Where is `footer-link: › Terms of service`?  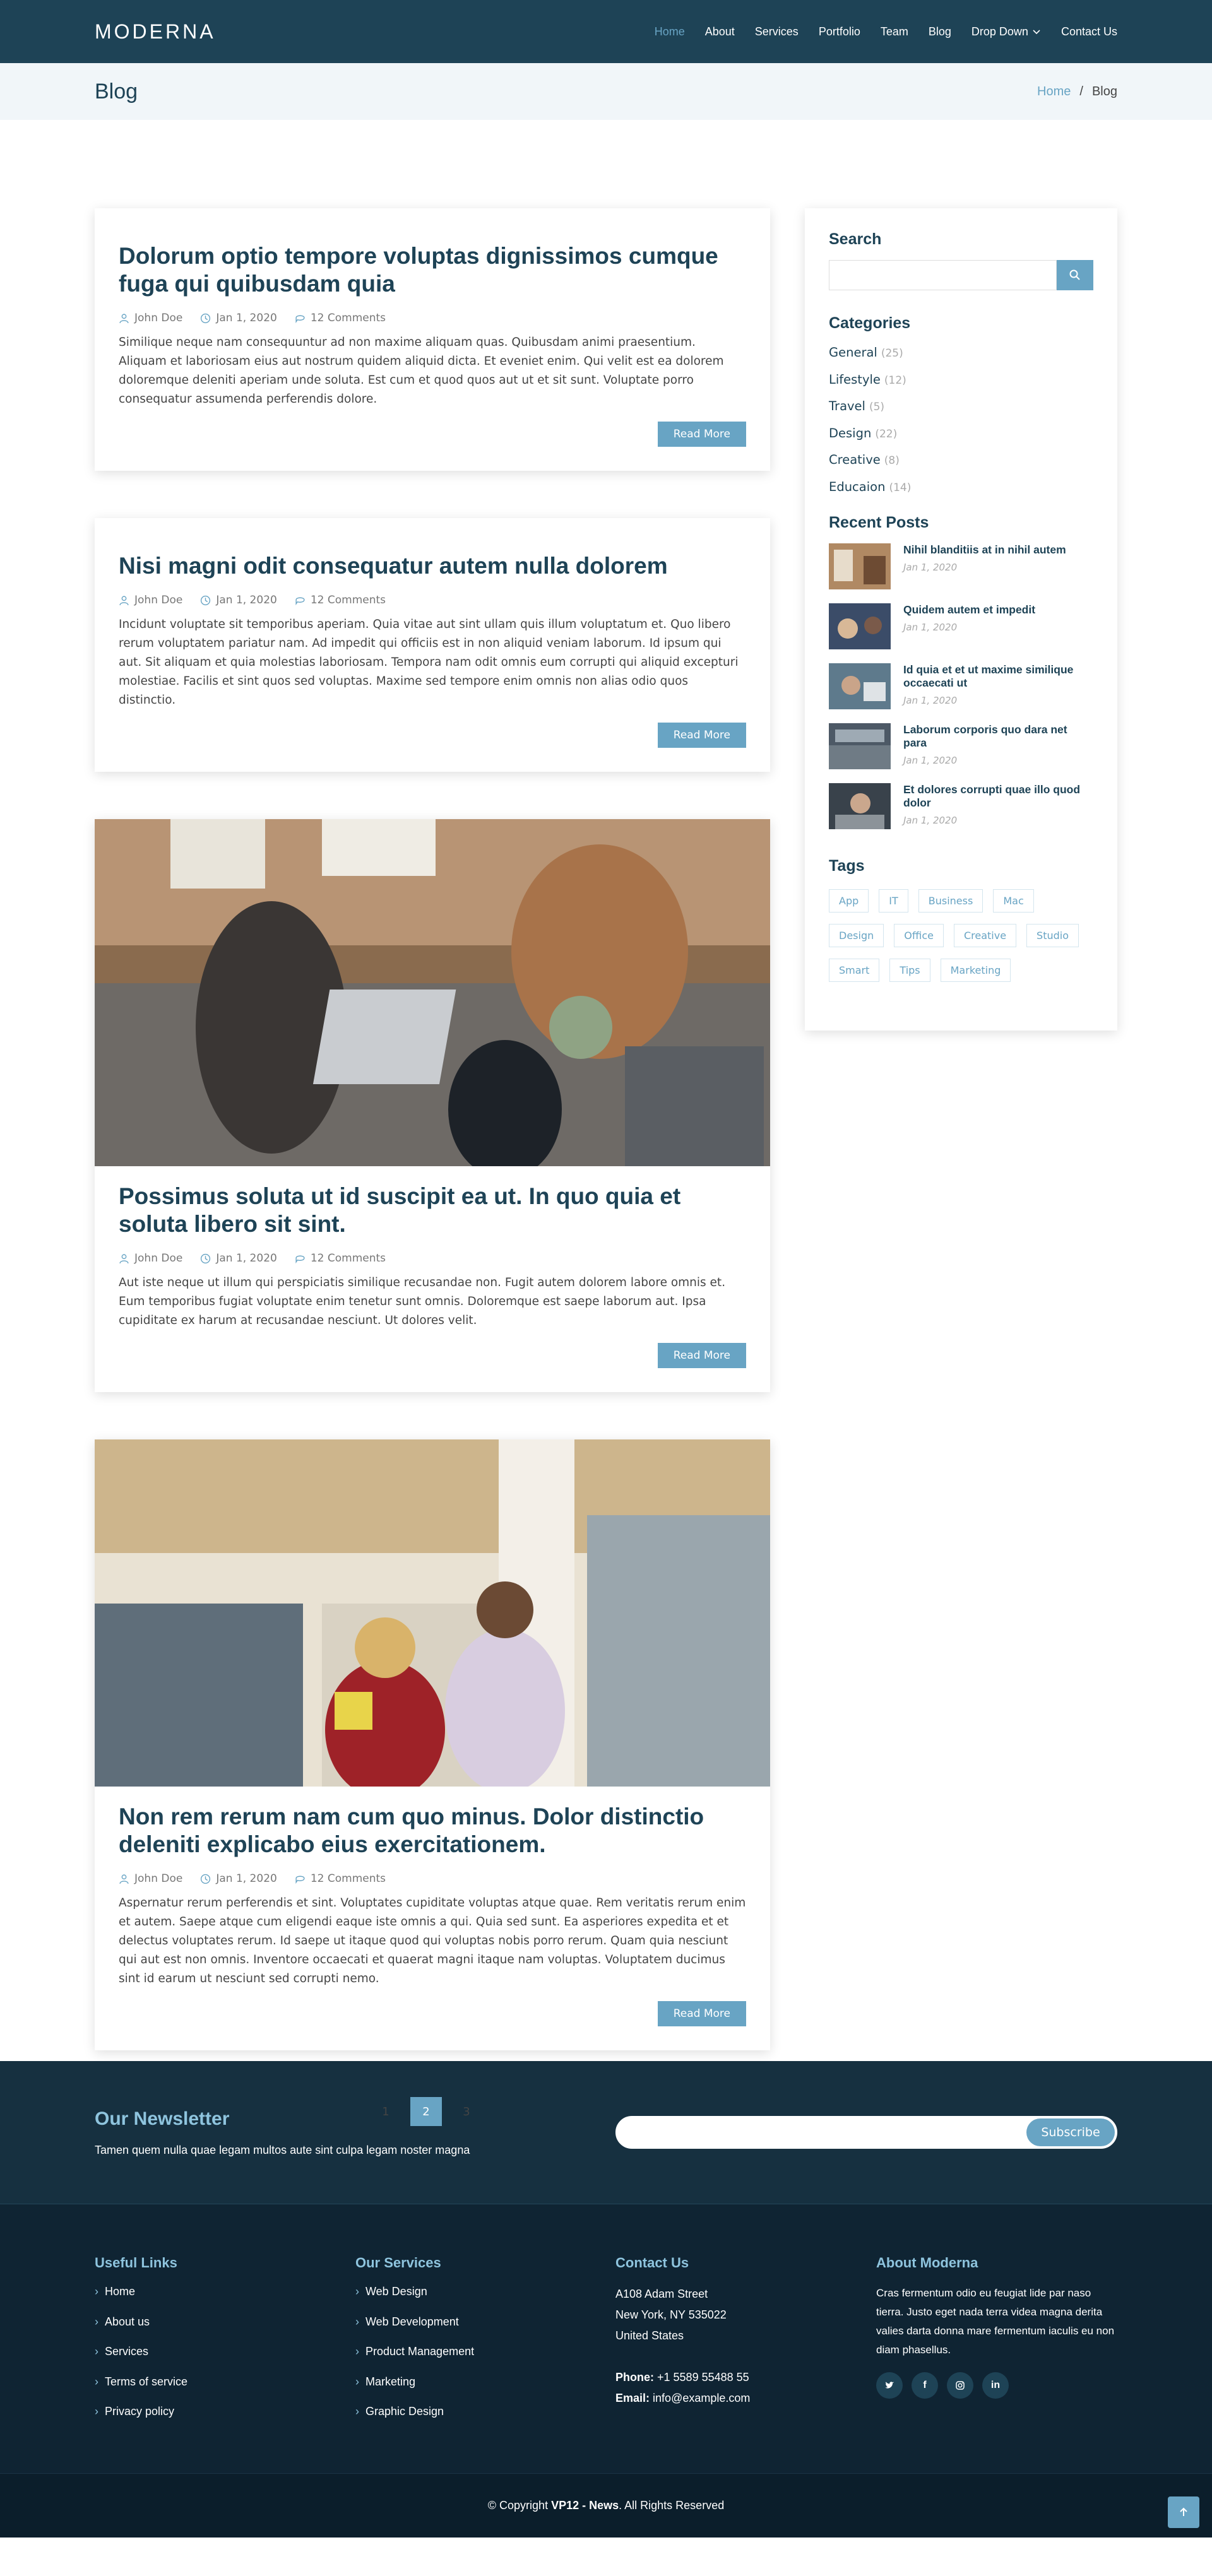 footer-link: › Terms of service is located at coordinates (141, 2390).